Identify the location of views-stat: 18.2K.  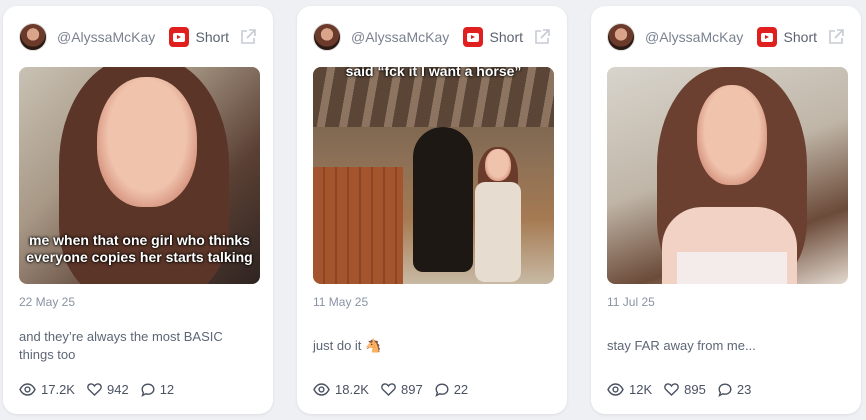
(341, 389).